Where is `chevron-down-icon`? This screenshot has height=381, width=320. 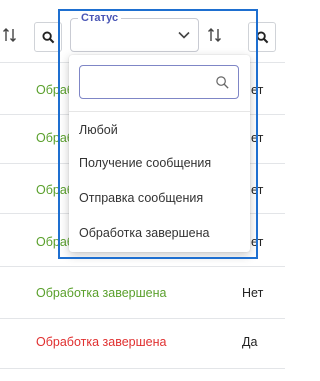 chevron-down-icon is located at coordinates (184, 35).